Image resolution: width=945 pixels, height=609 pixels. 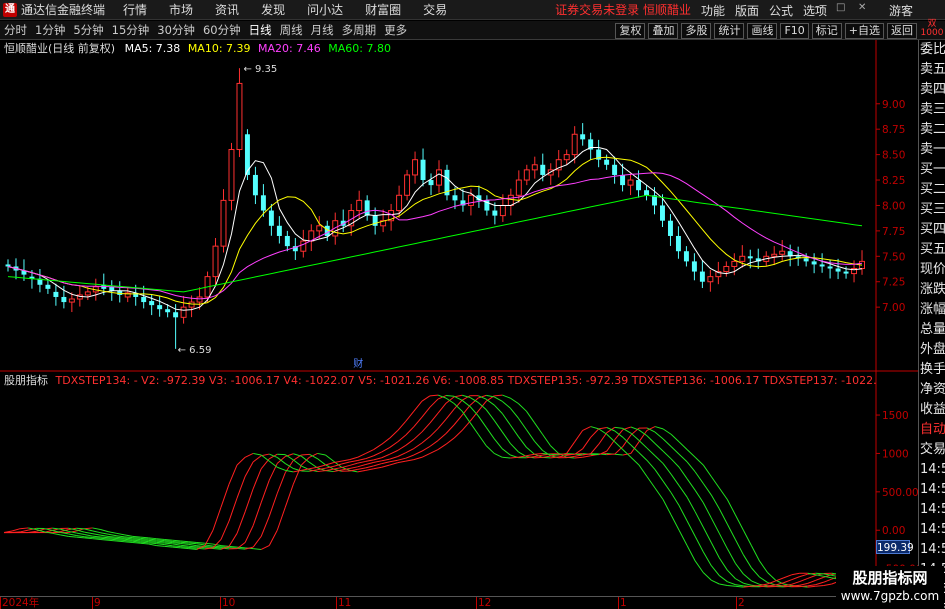 I want to click on control-button-3: 统计, so click(x=729, y=30).